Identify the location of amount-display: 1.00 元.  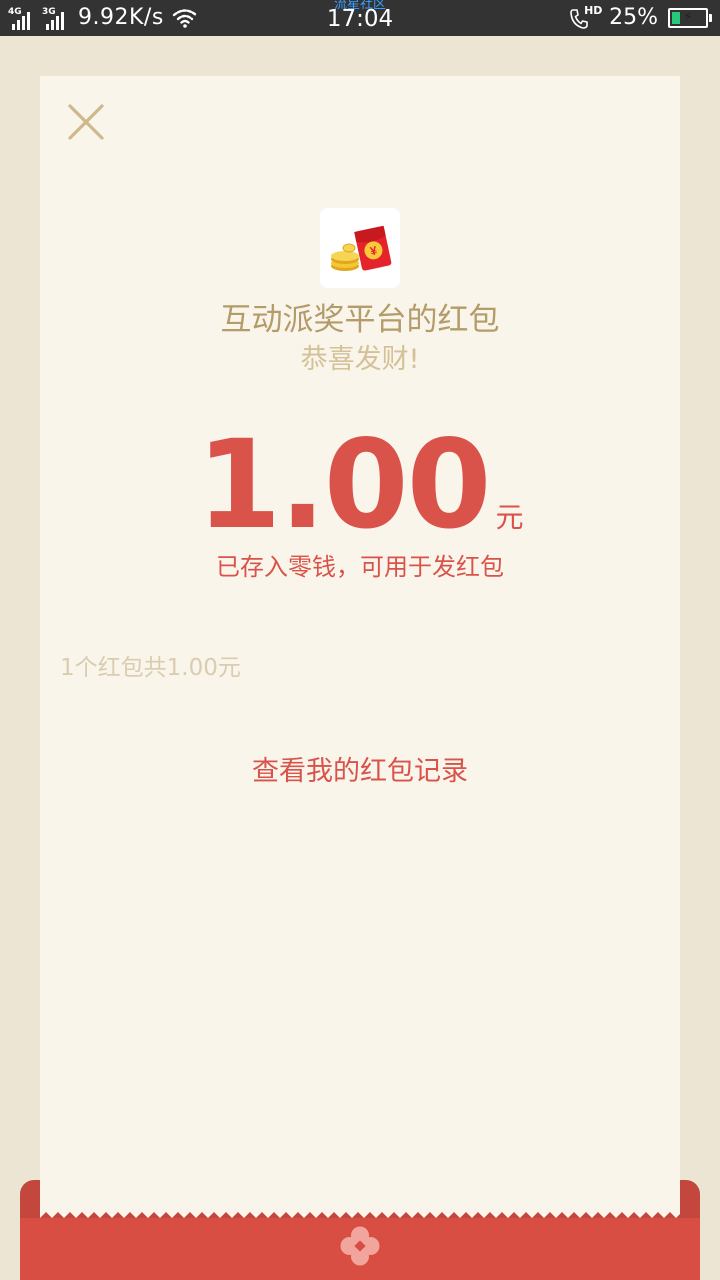
(360, 485).